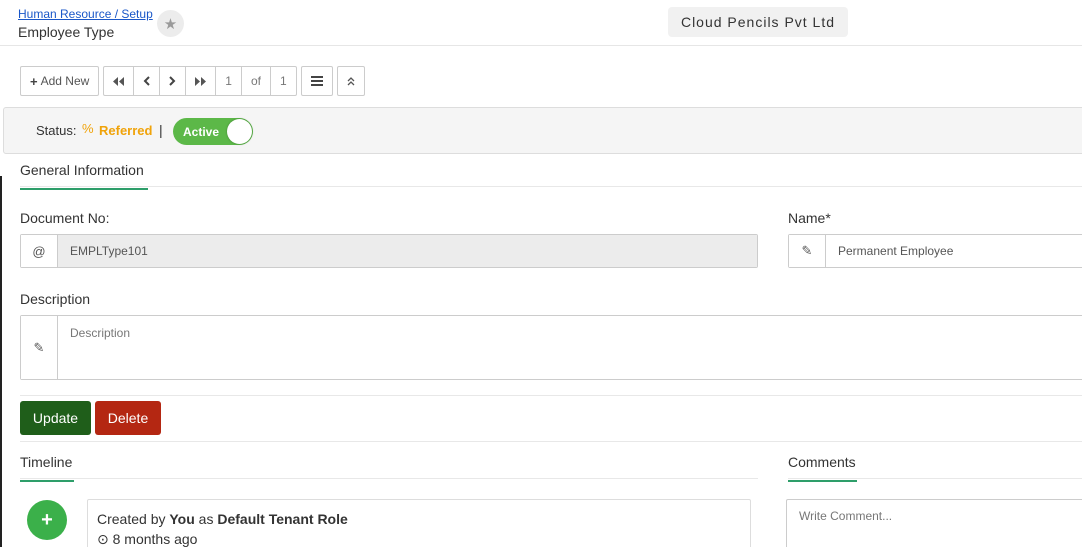 Image resolution: width=1082 pixels, height=547 pixels. What do you see at coordinates (206, 519) in the screenshot?
I see `timeline-middle: as` at bounding box center [206, 519].